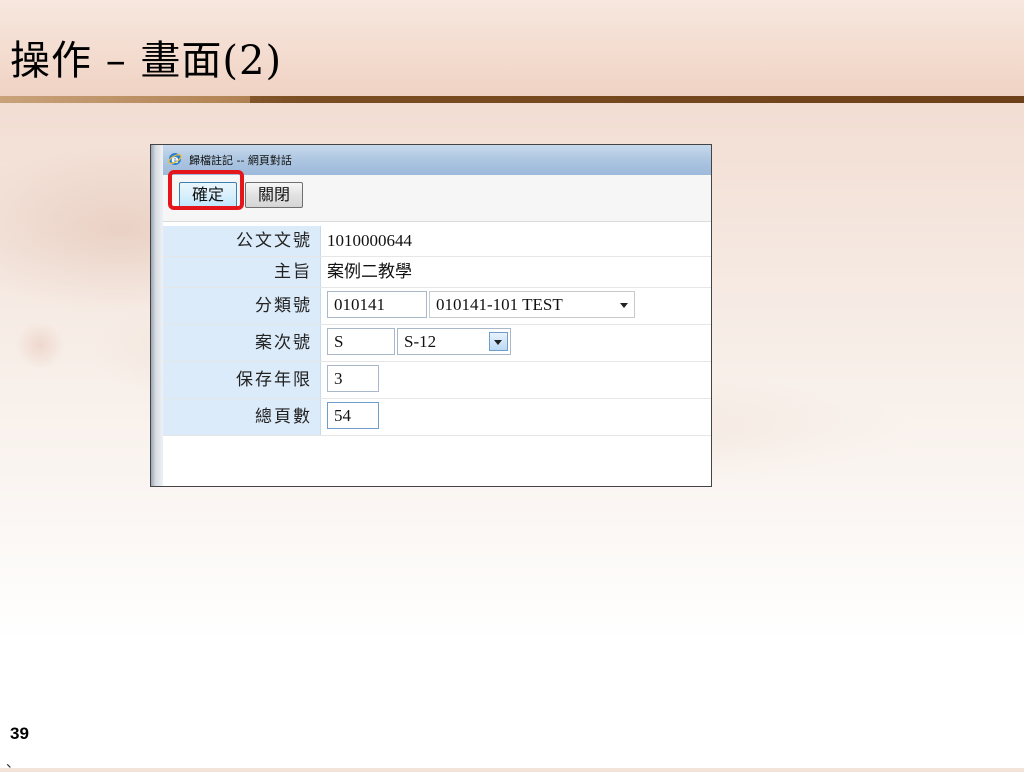  What do you see at coordinates (369, 272) in the screenshot?
I see `subject-value: 案例二教學` at bounding box center [369, 272].